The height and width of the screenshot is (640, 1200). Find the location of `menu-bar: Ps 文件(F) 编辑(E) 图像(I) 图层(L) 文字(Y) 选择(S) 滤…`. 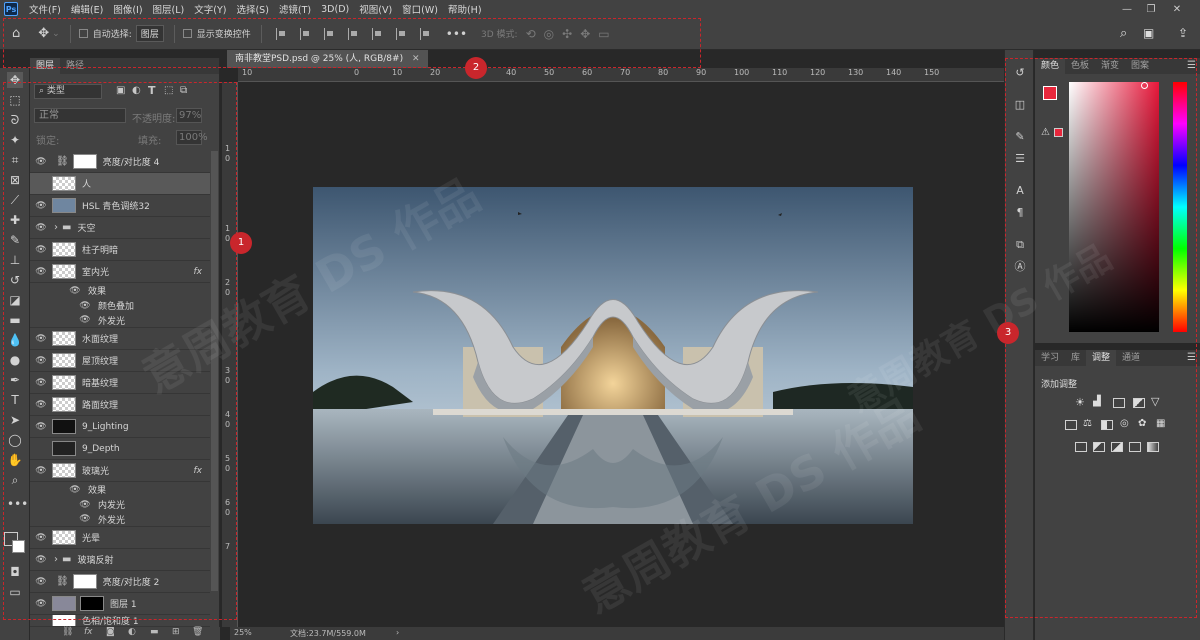

menu-bar: Ps 文件(F) 编辑(E) 图像(I) 图层(L) 文字(Y) 选择(S) 滤… is located at coordinates (600, 9).